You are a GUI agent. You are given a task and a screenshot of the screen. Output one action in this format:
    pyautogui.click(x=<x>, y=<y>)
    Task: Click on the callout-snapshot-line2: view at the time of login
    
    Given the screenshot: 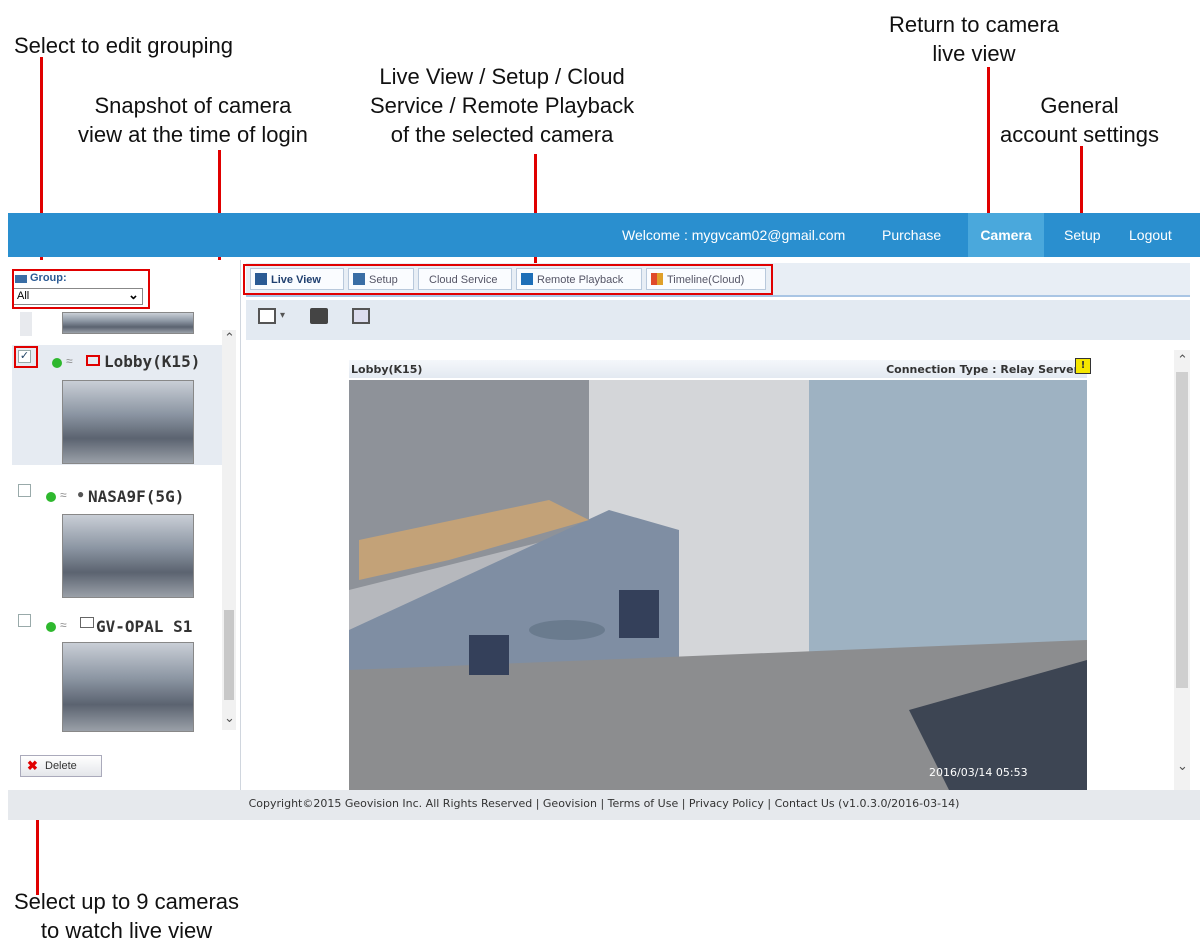 What is the action you would take?
    pyautogui.click(x=193, y=134)
    